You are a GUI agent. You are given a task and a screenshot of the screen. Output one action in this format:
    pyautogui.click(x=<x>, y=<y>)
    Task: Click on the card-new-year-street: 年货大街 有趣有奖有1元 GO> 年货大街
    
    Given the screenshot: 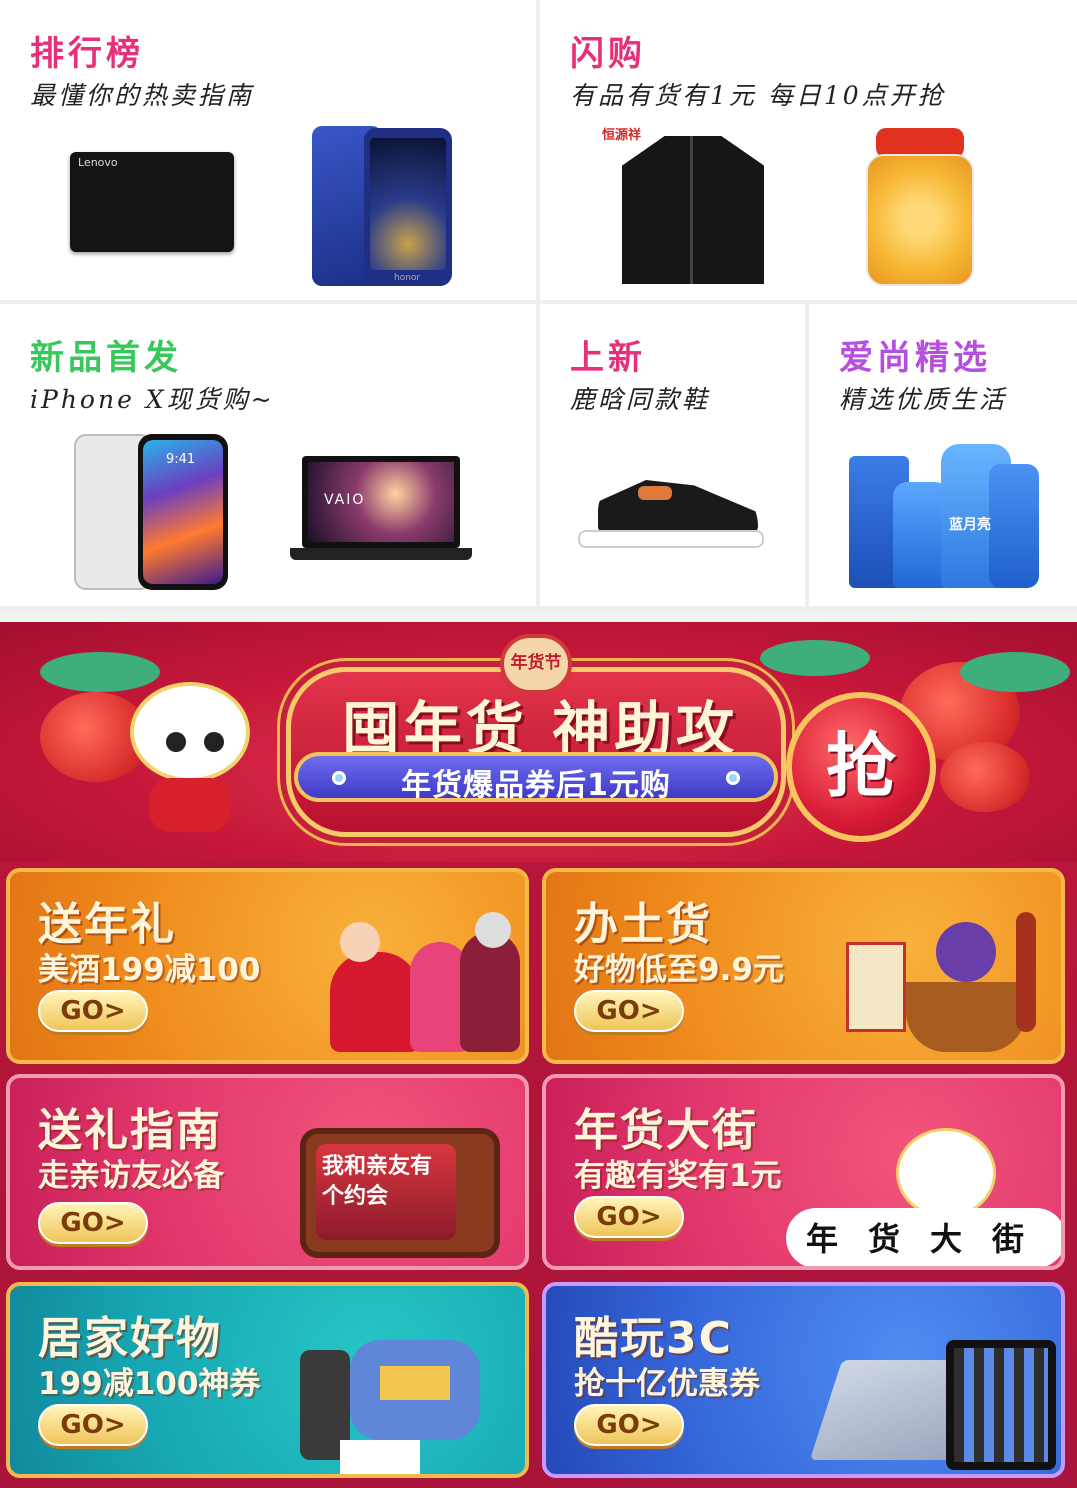 What is the action you would take?
    pyautogui.click(x=803, y=1172)
    